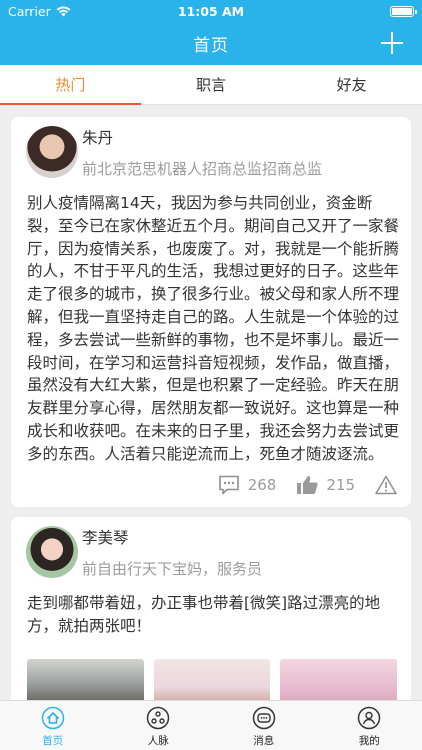 Image resolution: width=422 pixels, height=750 pixels. What do you see at coordinates (351, 84) in the screenshot?
I see `tab-friends: 好友` at bounding box center [351, 84].